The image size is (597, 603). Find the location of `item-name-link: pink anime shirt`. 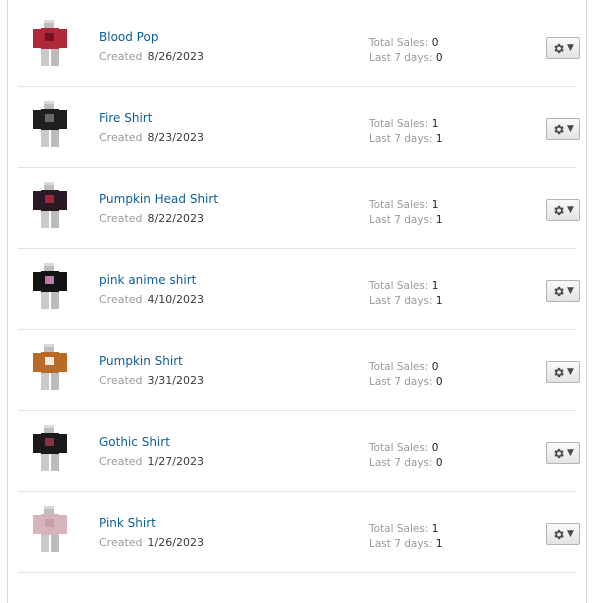

item-name-link: pink anime shirt is located at coordinates (147, 280).